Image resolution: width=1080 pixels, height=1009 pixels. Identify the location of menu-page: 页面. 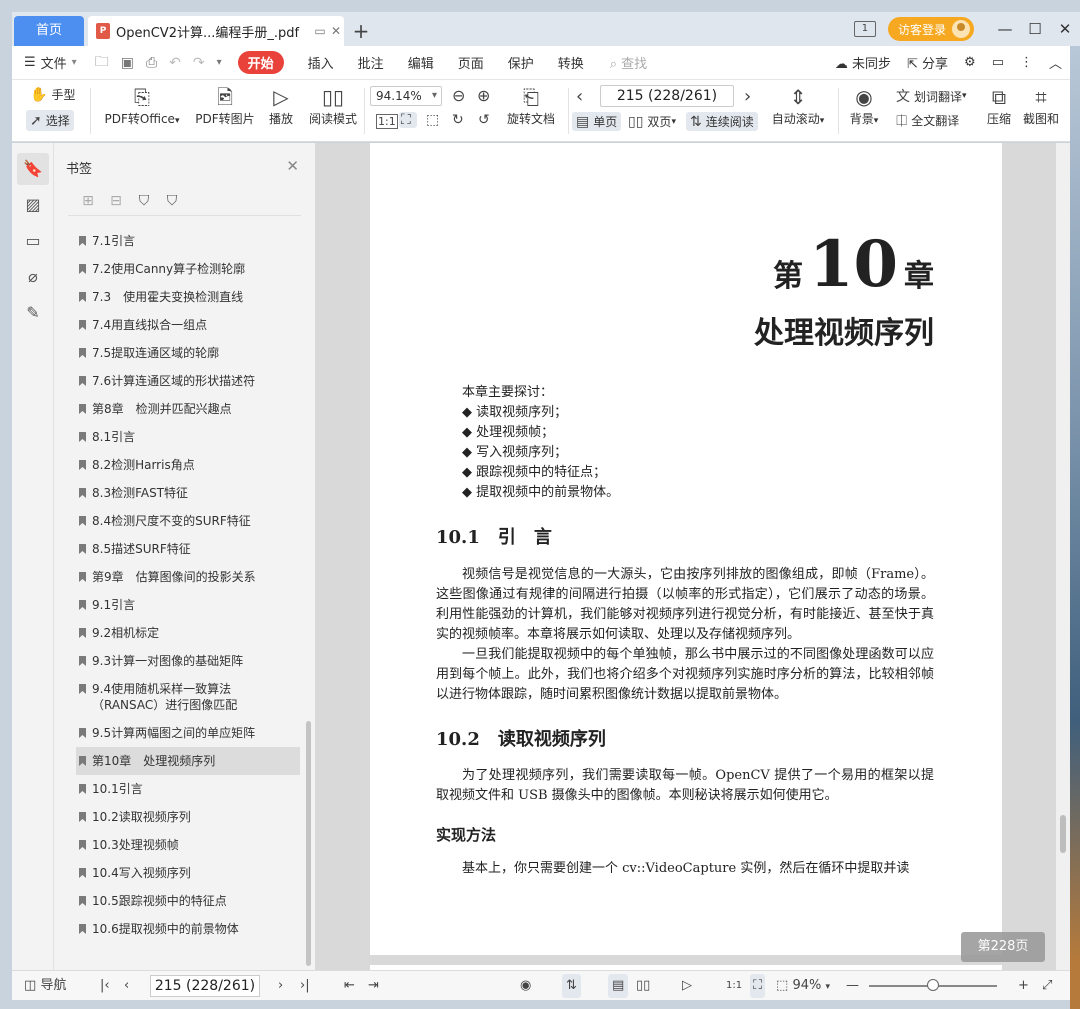
(471, 62).